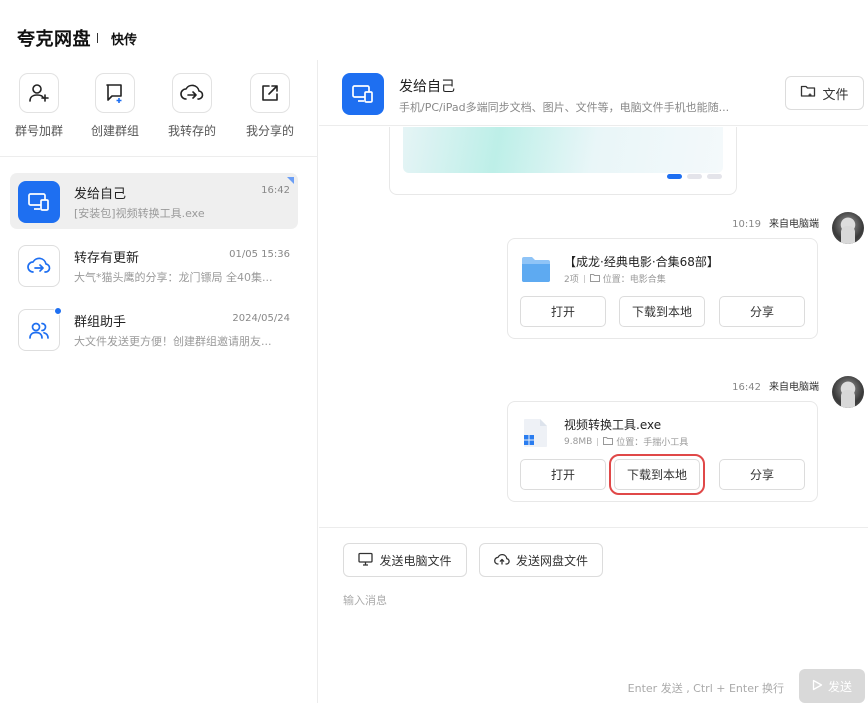  What do you see at coordinates (115, 93) in the screenshot?
I see `create-group-icon` at bounding box center [115, 93].